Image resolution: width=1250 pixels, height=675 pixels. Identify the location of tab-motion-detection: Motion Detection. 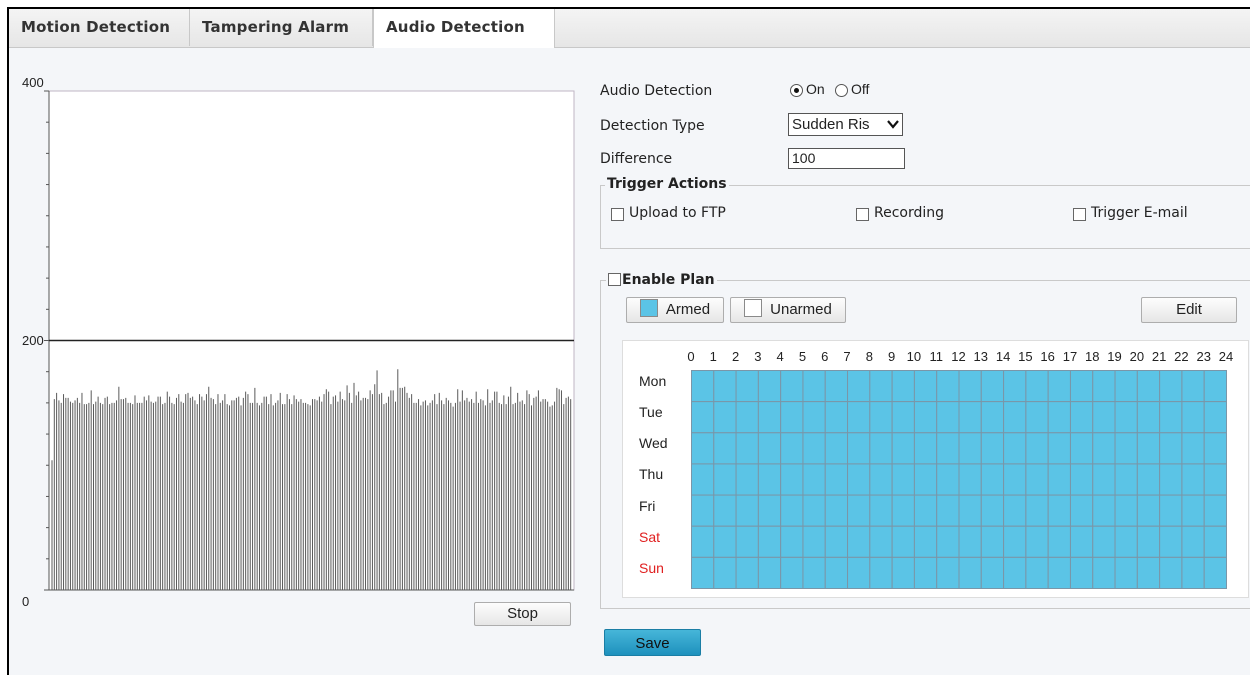
(99, 27).